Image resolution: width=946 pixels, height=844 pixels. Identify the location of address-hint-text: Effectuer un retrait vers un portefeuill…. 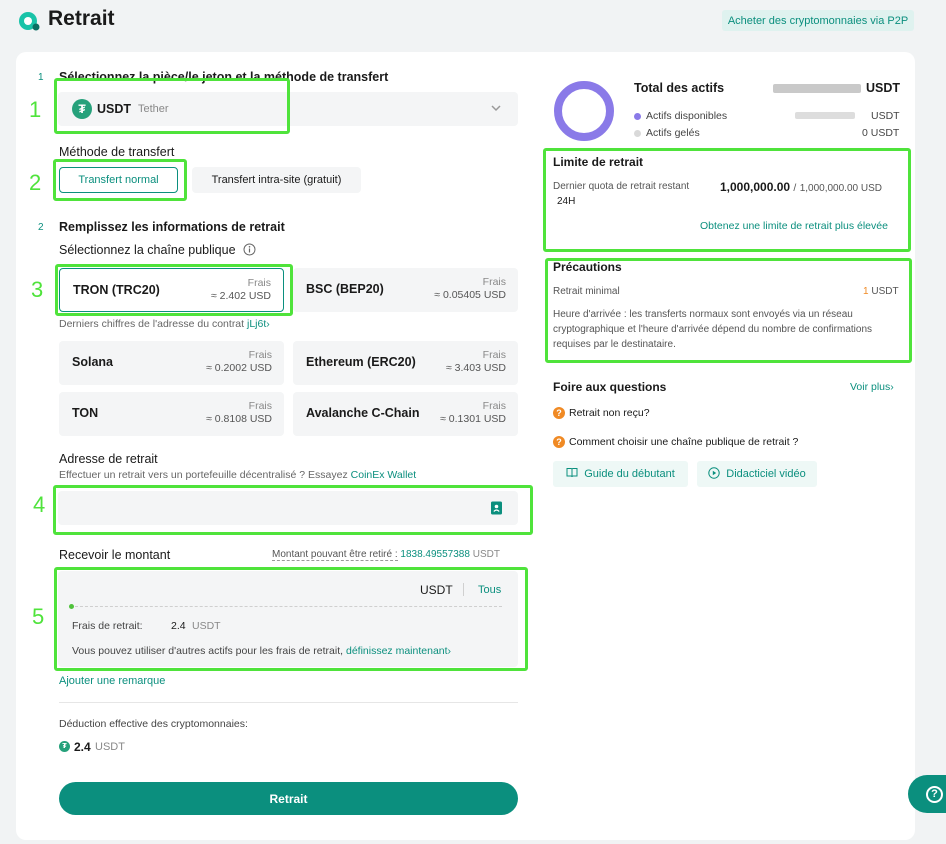
(203, 475).